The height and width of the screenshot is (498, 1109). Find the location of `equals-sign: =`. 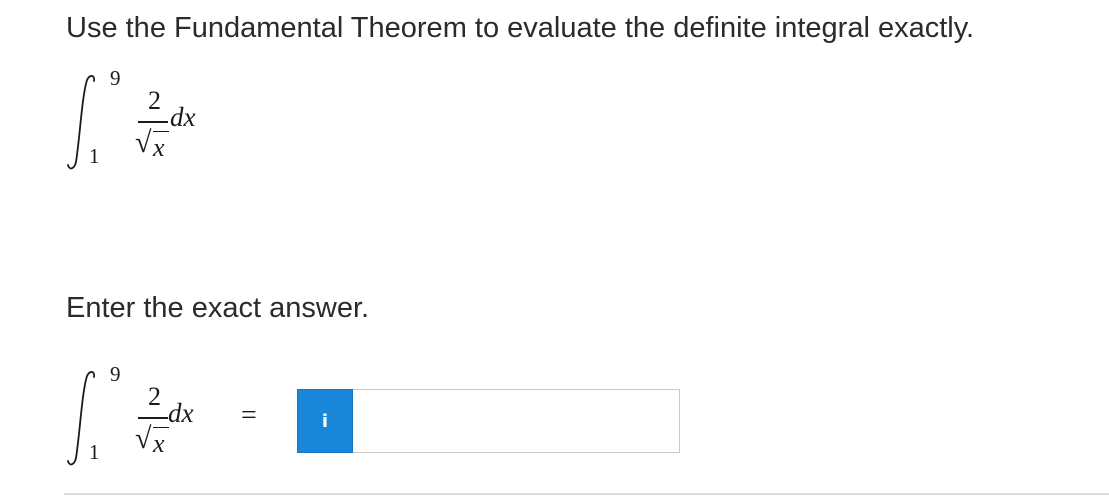

equals-sign: = is located at coordinates (249, 415).